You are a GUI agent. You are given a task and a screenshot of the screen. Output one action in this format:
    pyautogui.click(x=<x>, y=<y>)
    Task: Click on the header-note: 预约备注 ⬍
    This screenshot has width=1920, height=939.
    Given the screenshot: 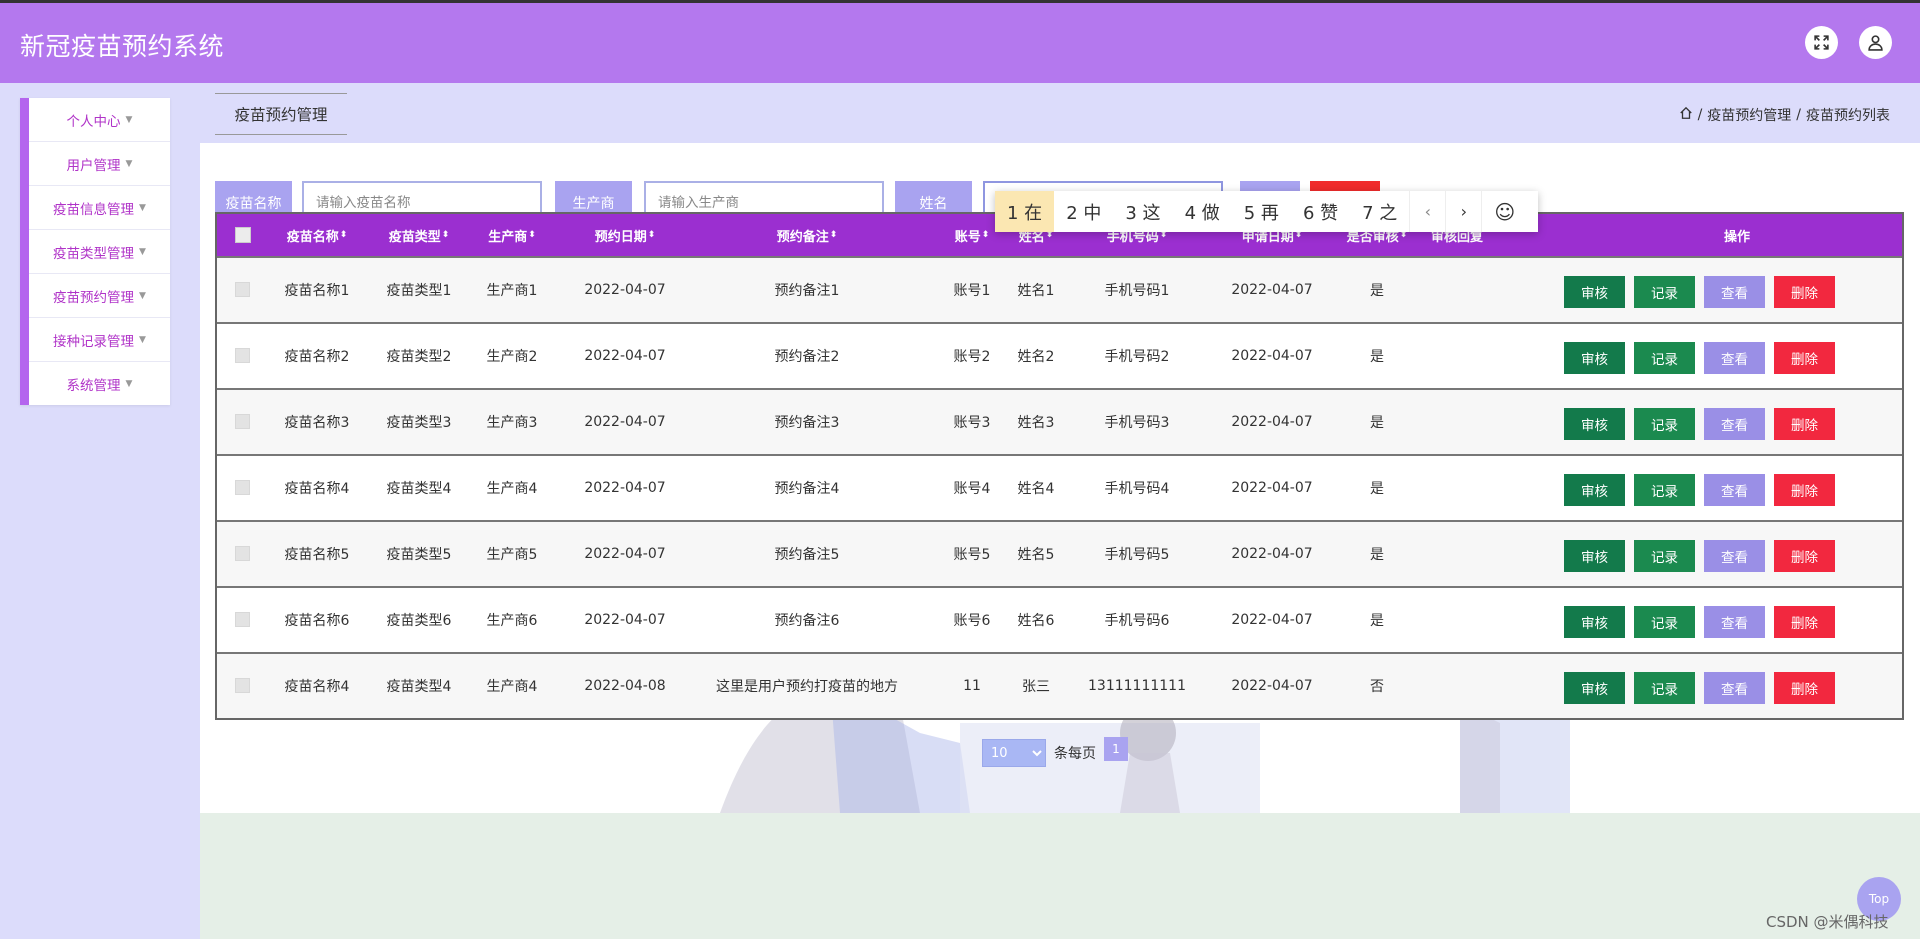 What is the action you would take?
    pyautogui.click(x=807, y=235)
    